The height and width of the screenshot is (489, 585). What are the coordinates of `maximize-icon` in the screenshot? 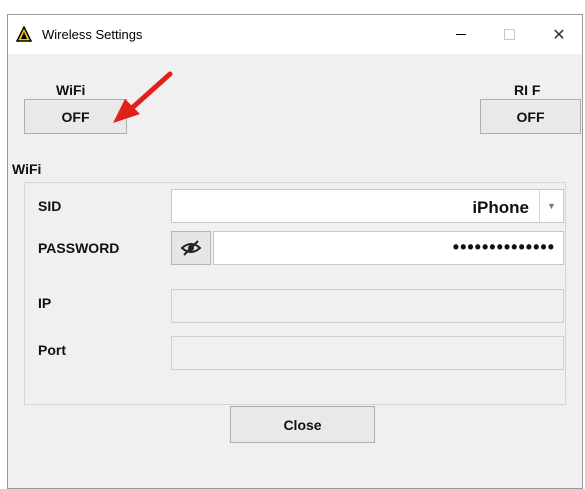 It's located at (509, 34).